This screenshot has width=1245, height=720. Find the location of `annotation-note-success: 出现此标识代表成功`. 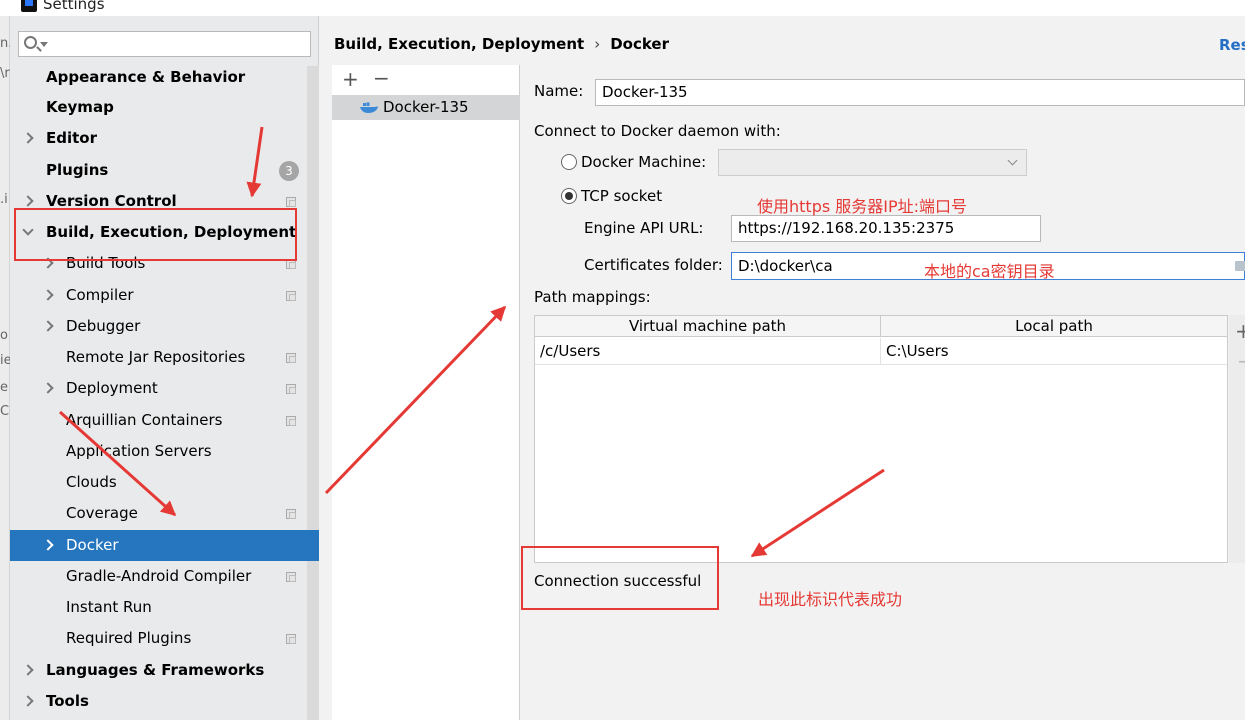

annotation-note-success: 出现此标识代表成功 is located at coordinates (830, 599).